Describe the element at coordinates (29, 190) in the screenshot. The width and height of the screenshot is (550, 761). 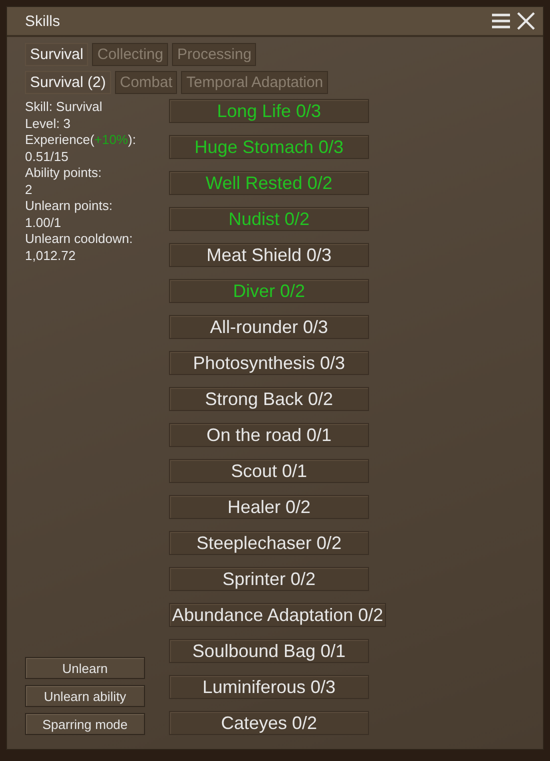
I see `info-line: 2` at that location.